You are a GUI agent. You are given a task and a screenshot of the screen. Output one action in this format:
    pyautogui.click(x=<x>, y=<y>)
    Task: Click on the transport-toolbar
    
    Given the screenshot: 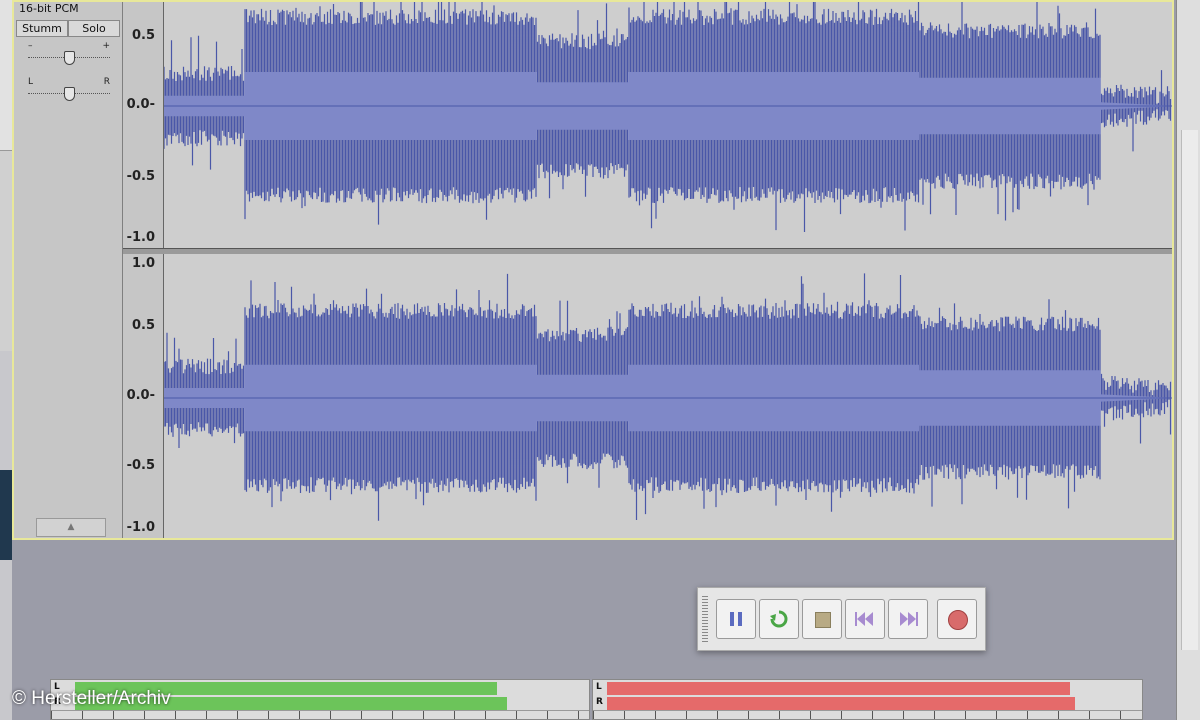 What is the action you would take?
    pyautogui.click(x=841, y=619)
    